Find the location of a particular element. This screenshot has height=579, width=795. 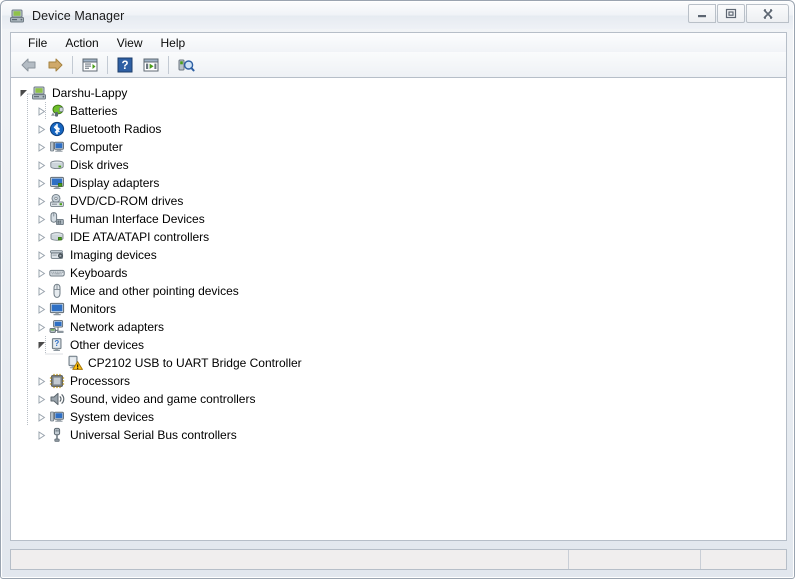

tree-row-label: Processors is located at coordinates (100, 381).